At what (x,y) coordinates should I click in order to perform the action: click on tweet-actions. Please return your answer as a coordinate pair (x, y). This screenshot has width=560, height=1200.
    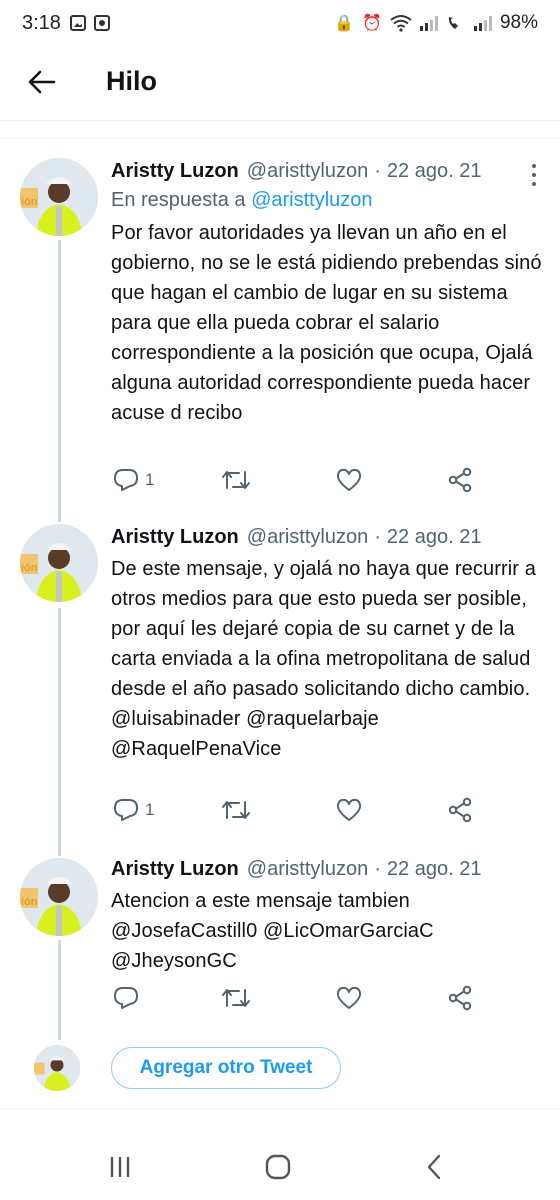
    Looking at the image, I should click on (306, 998).